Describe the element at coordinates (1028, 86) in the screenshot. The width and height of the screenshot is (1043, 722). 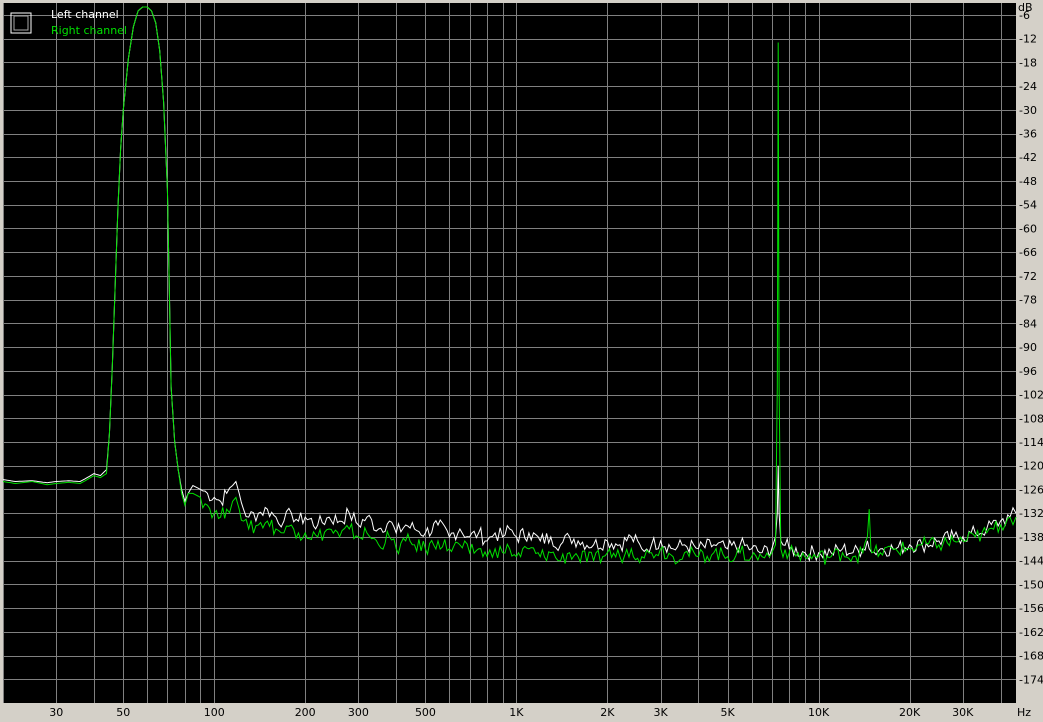
I see `y-tick-label: -24` at that location.